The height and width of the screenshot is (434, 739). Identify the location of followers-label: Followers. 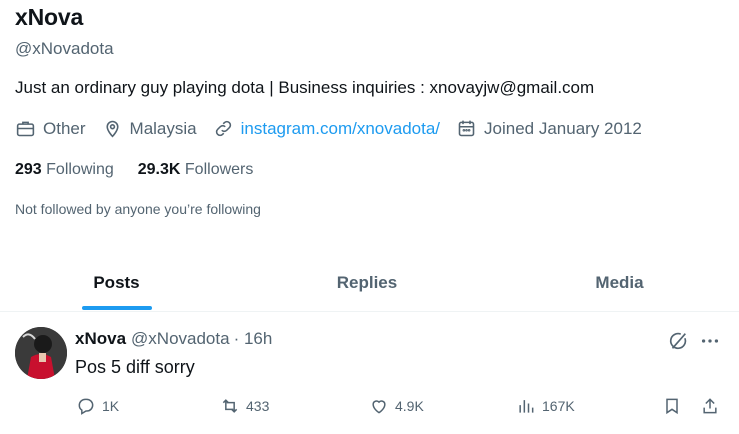
(219, 169).